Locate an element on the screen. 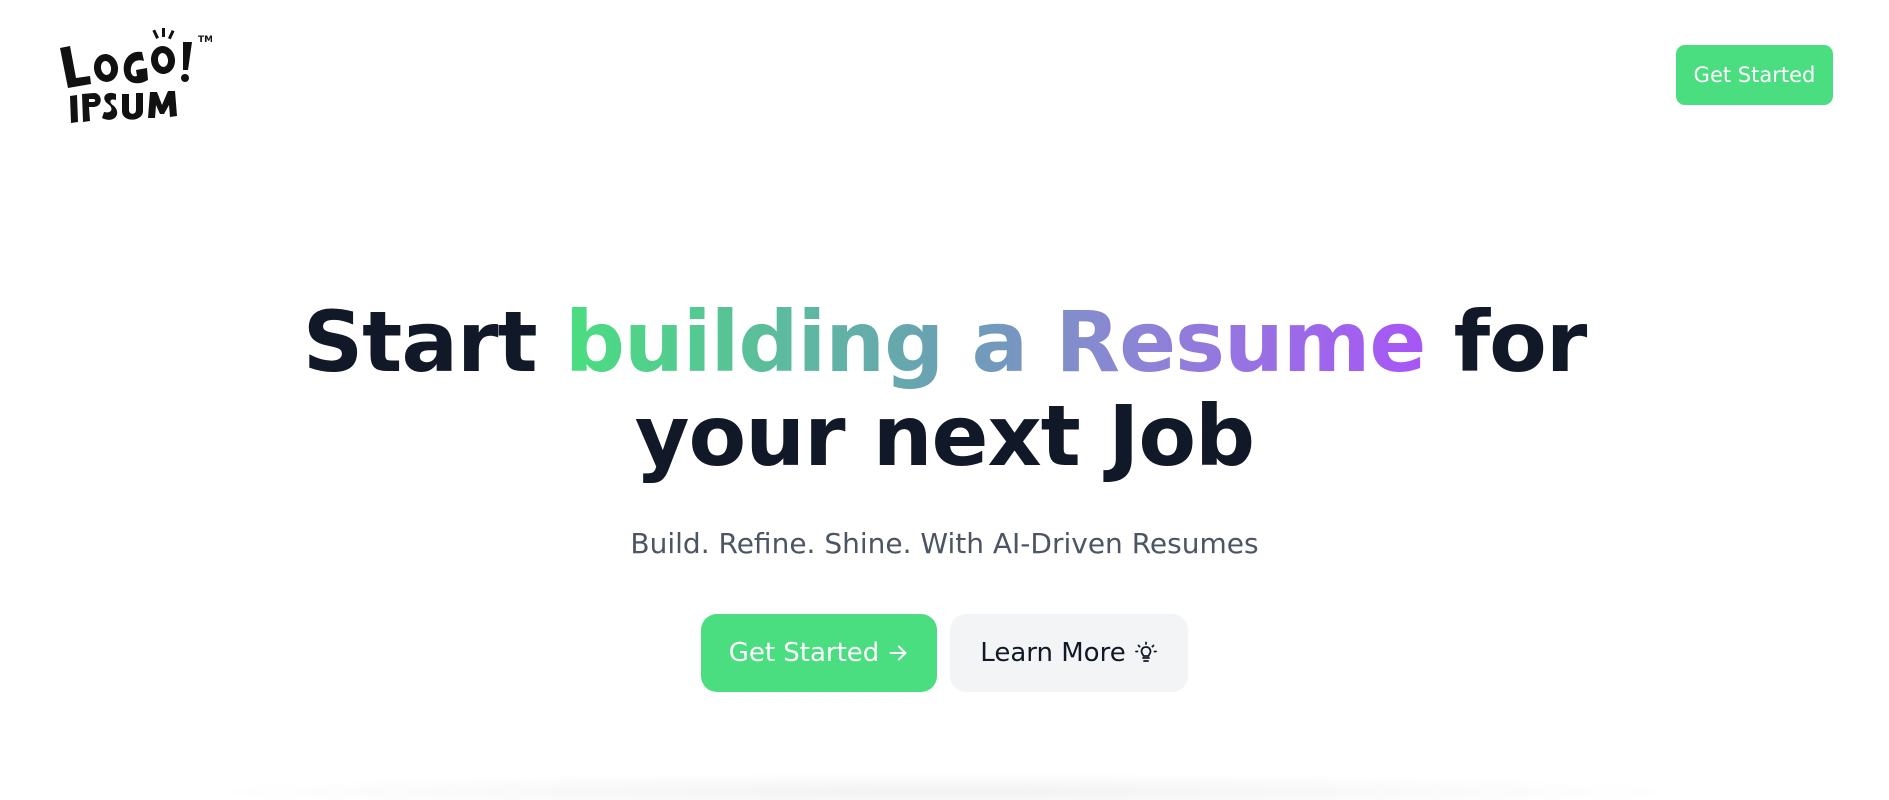  logo-ipsum-image: TM is located at coordinates (136, 75).